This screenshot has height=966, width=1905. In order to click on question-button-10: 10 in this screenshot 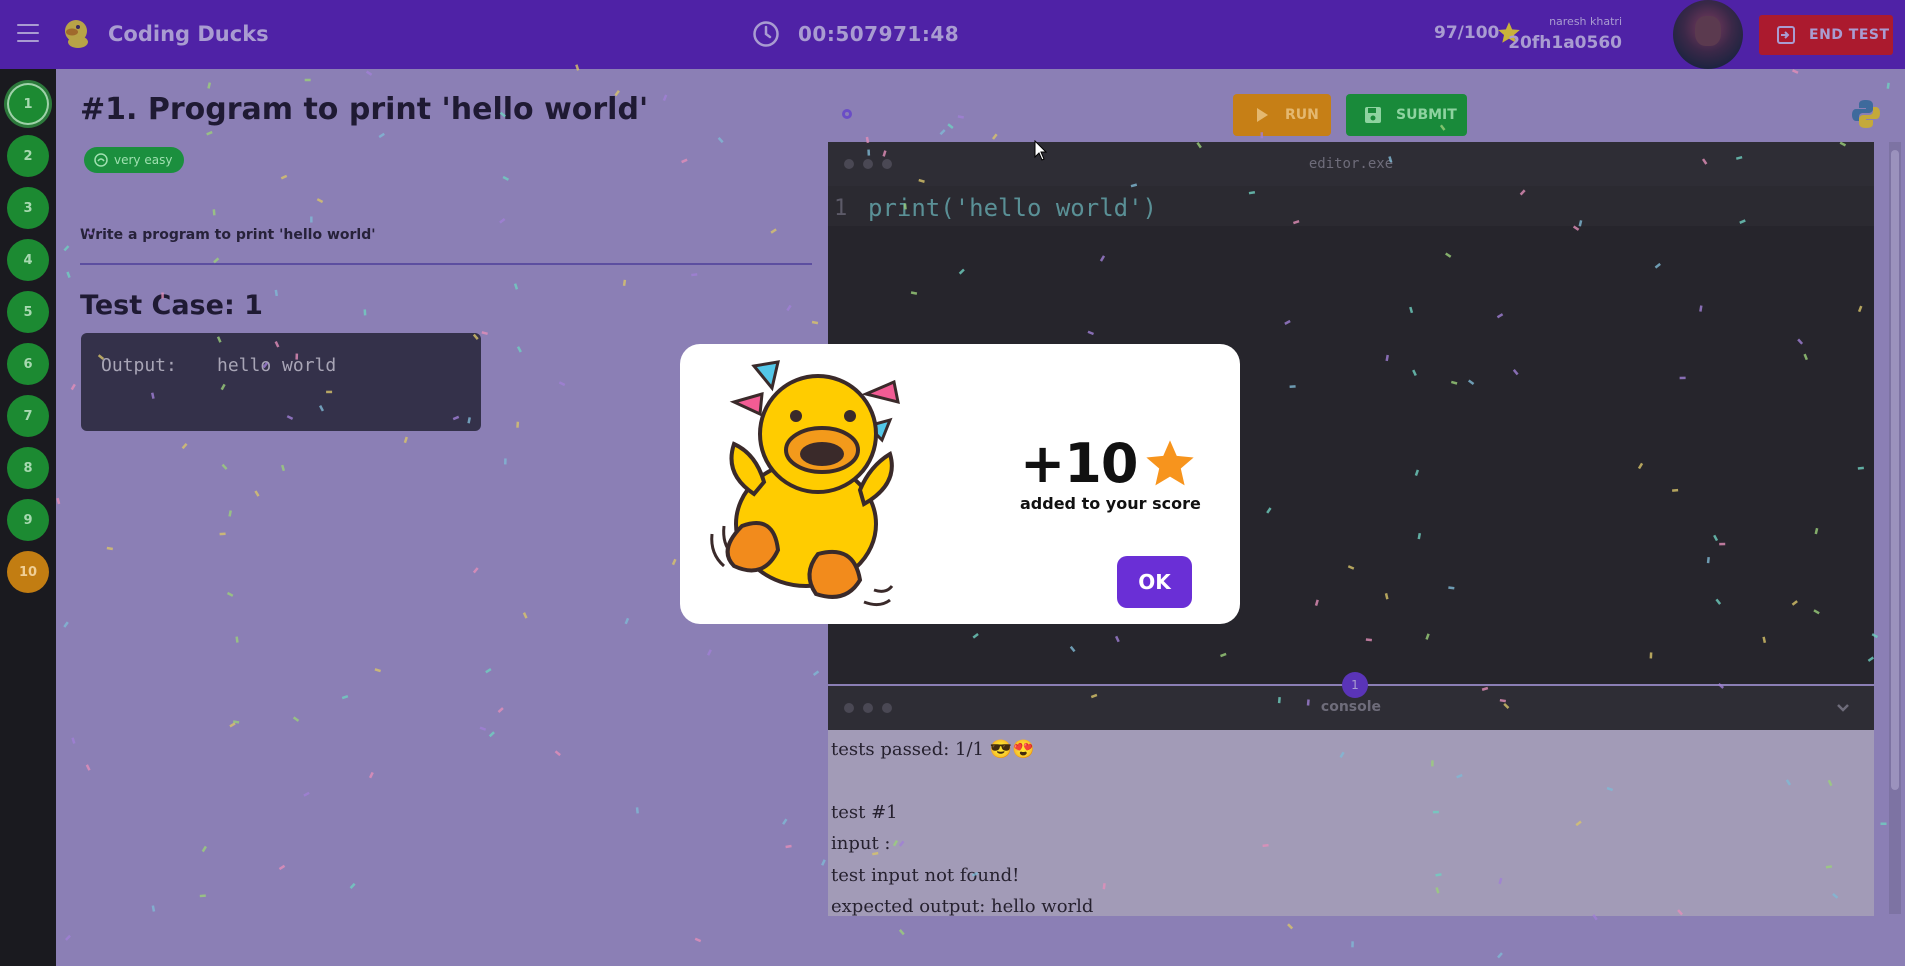, I will do `click(28, 572)`.